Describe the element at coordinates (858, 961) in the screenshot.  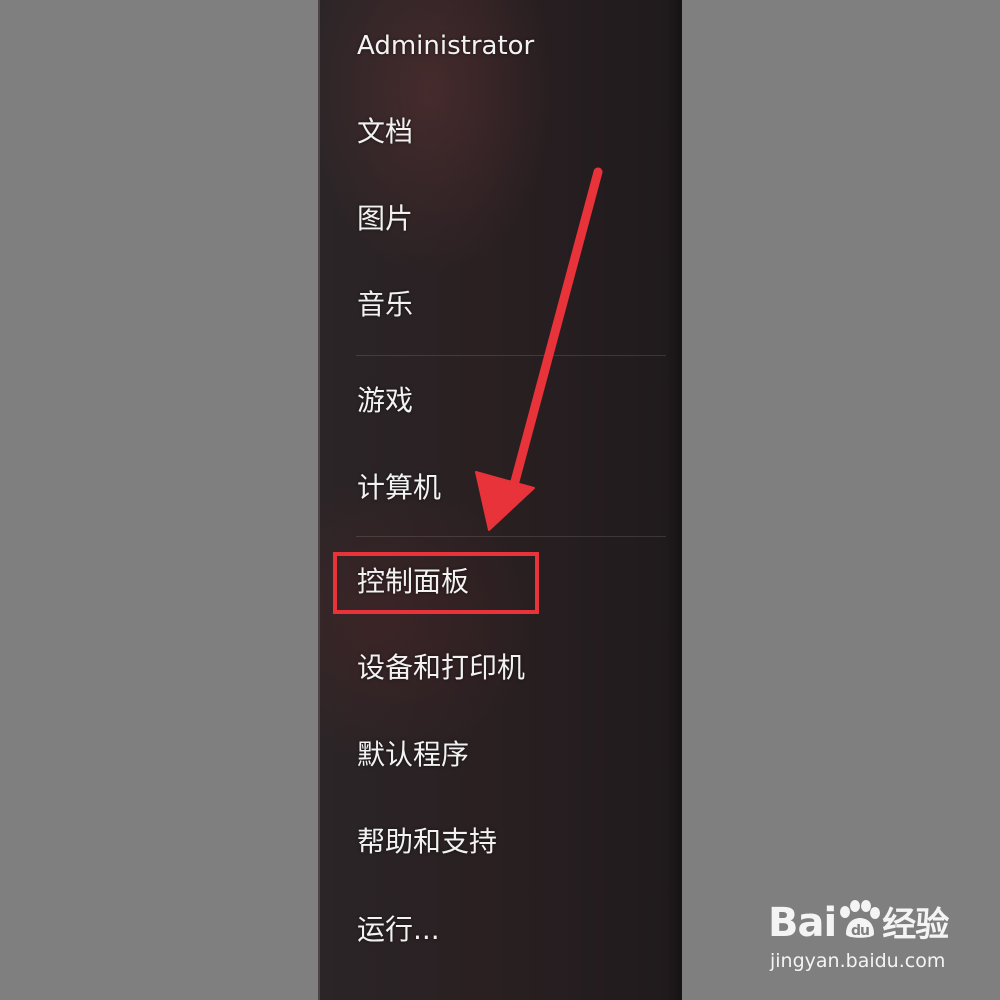
I see `watermark-site: jingyan.baidu.com` at that location.